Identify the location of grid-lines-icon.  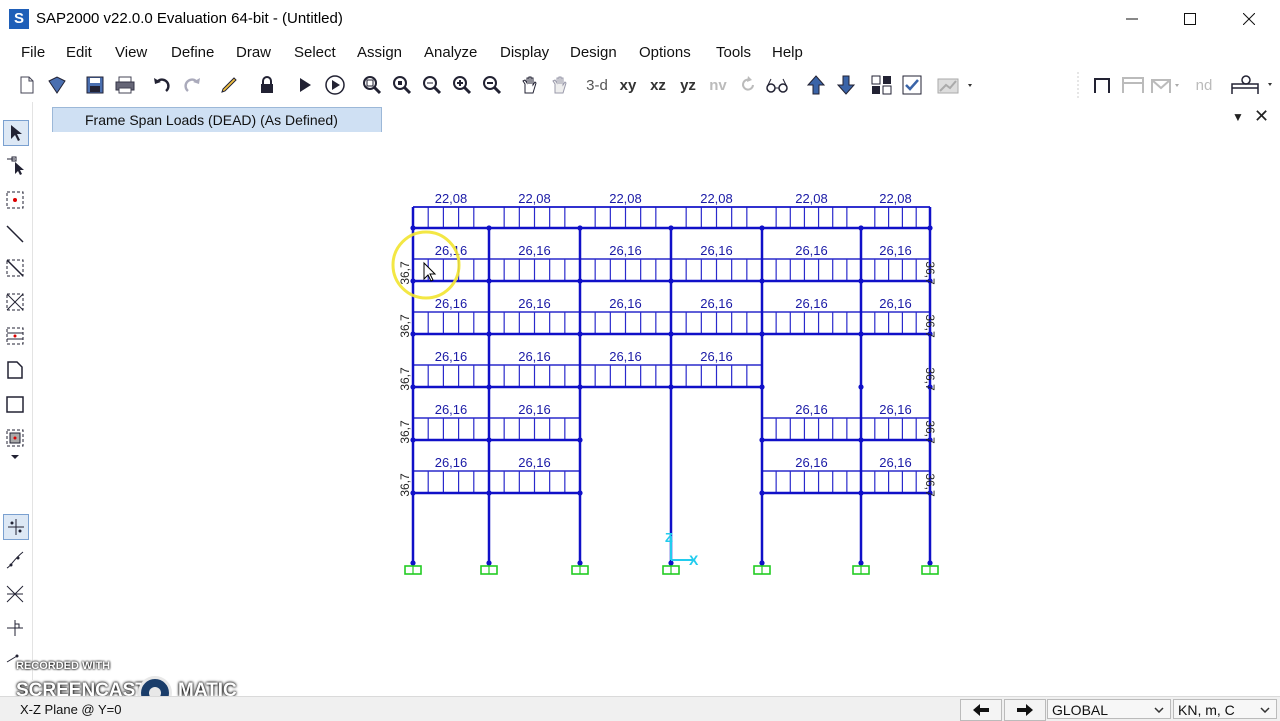
(882, 85).